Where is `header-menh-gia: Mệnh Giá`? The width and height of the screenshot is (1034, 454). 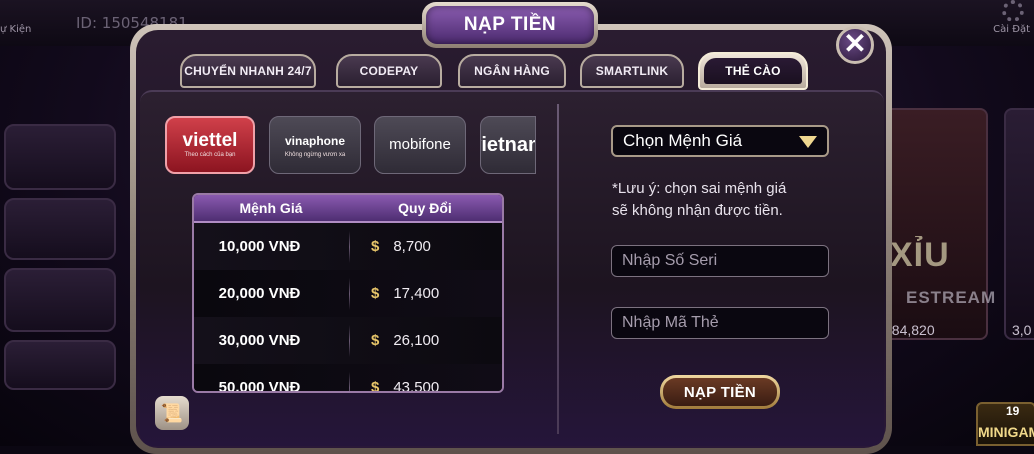
header-menh-gia: Mệnh Giá is located at coordinates (271, 208).